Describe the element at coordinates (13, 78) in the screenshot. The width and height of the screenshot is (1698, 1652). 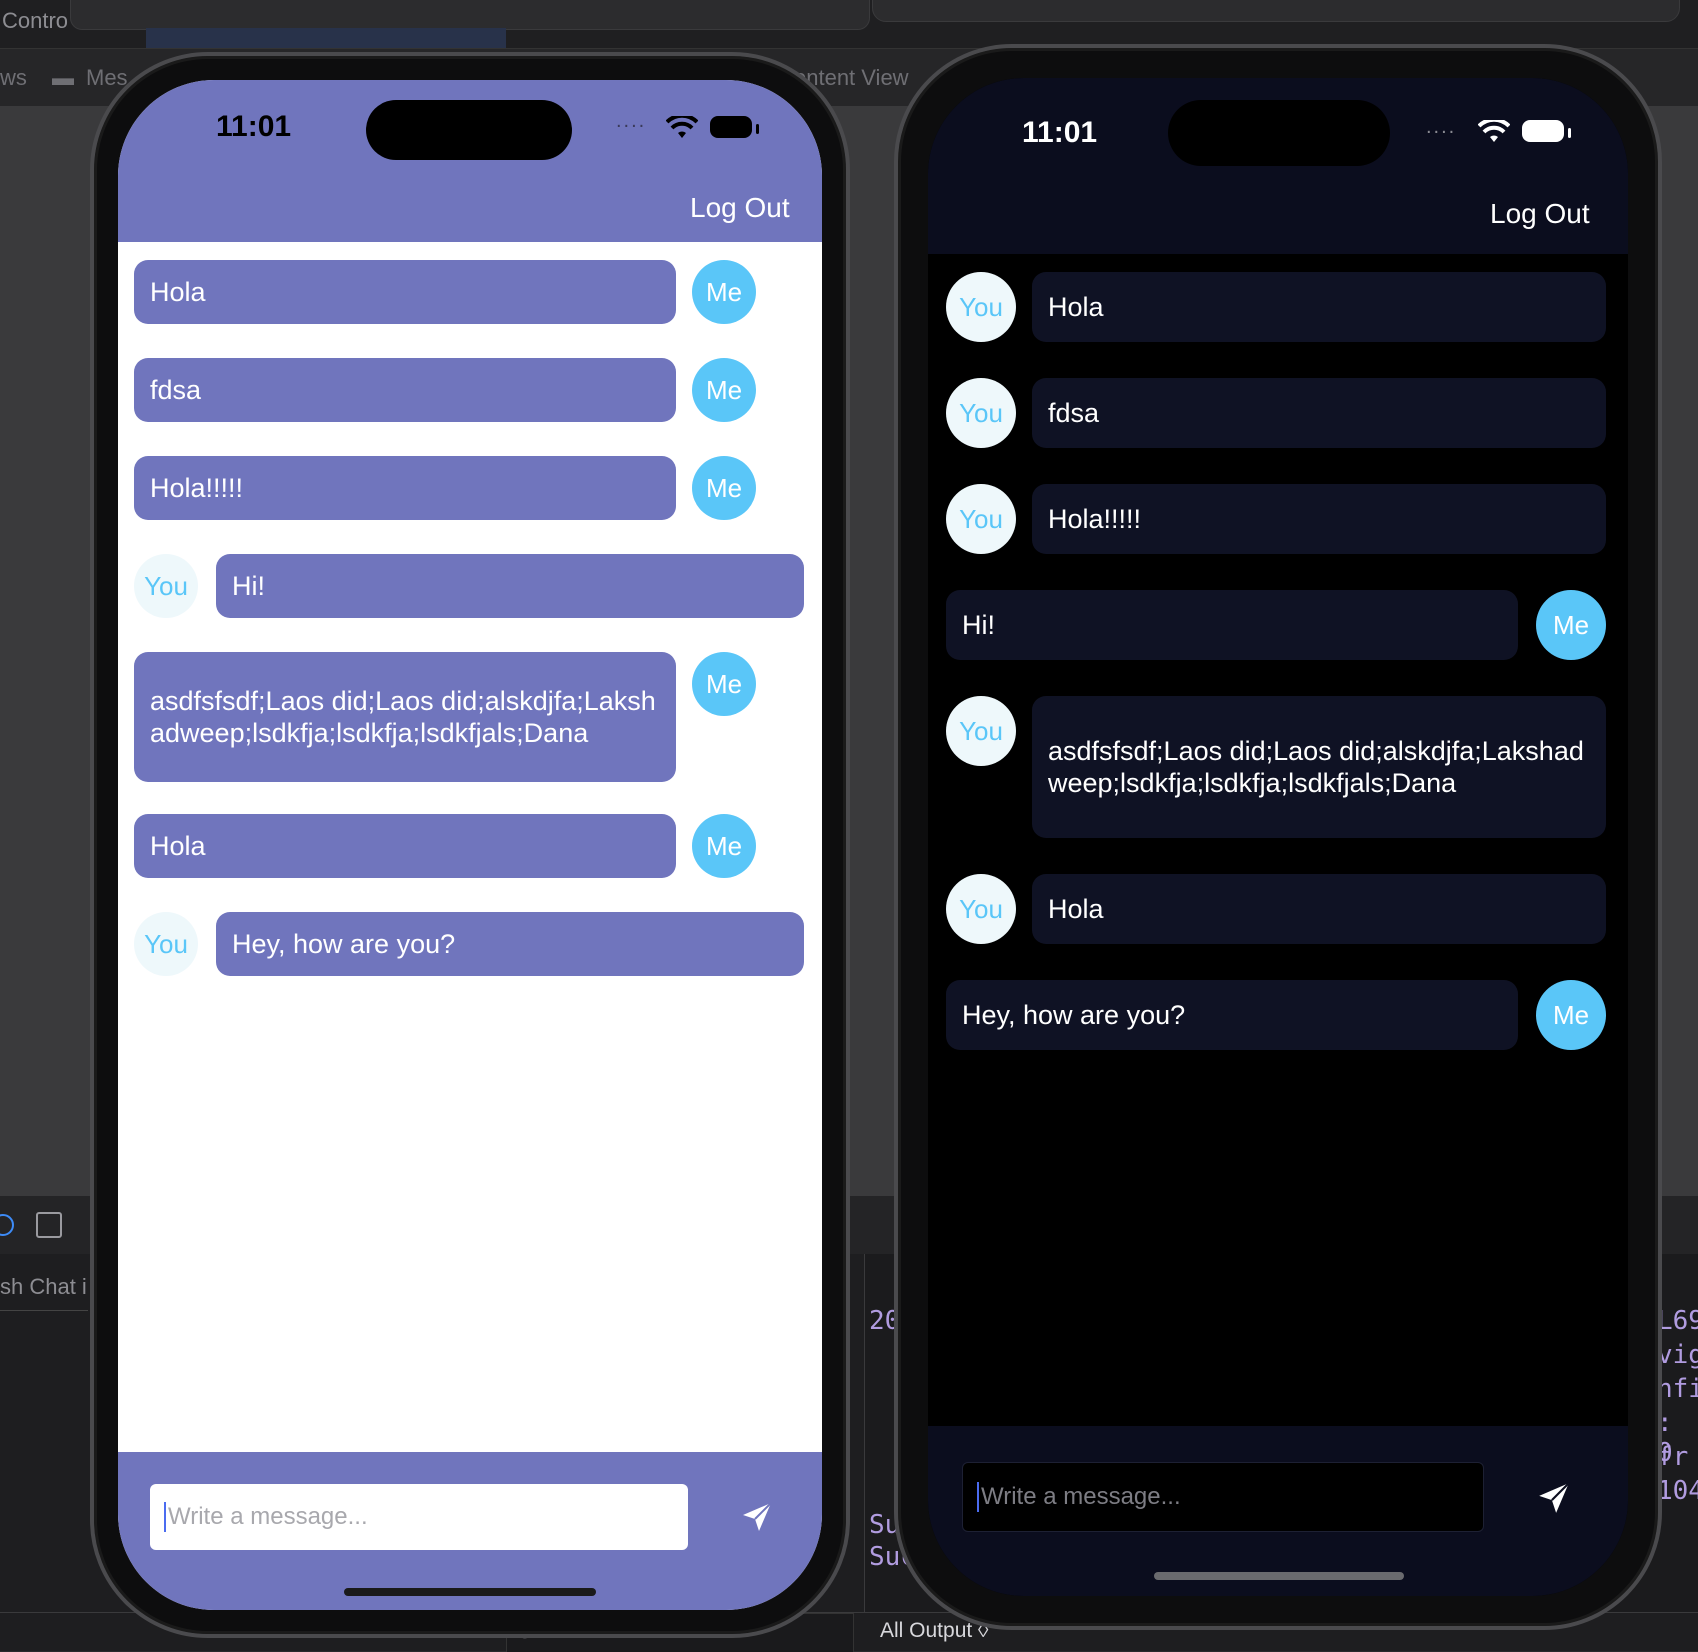
I see `breadcrumb-item: ws` at that location.